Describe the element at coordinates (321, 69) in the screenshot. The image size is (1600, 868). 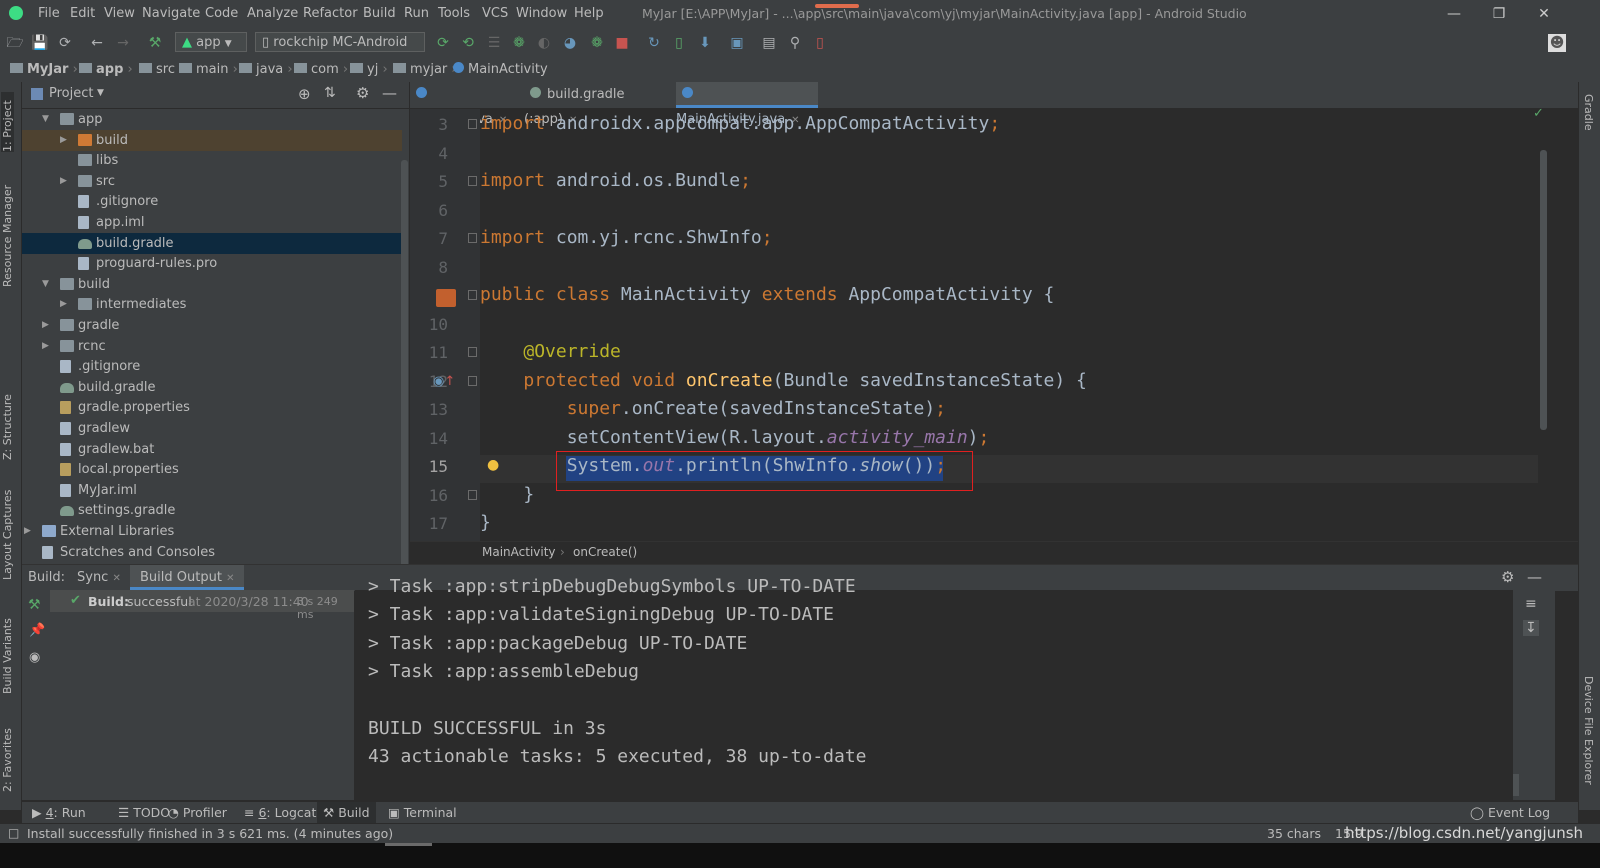
I see `breadcrumb-item: com ›` at that location.